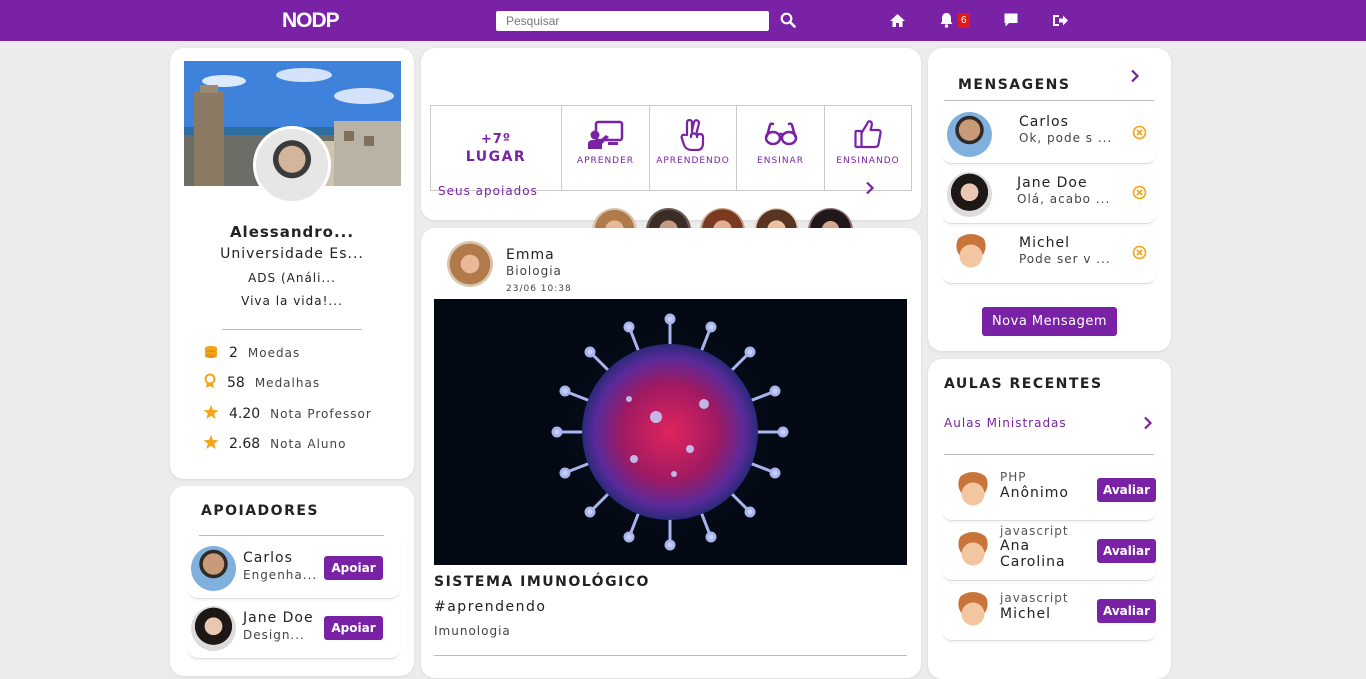  I want to click on recent-class-item: javascript Ana Carolina Avaliar, so click(1049, 551).